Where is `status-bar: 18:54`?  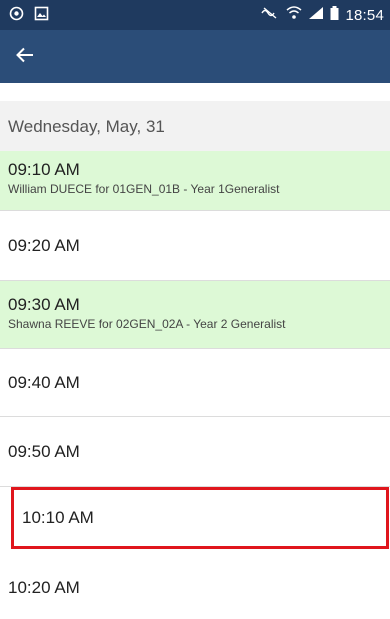
status-bar: 18:54 is located at coordinates (195, 15).